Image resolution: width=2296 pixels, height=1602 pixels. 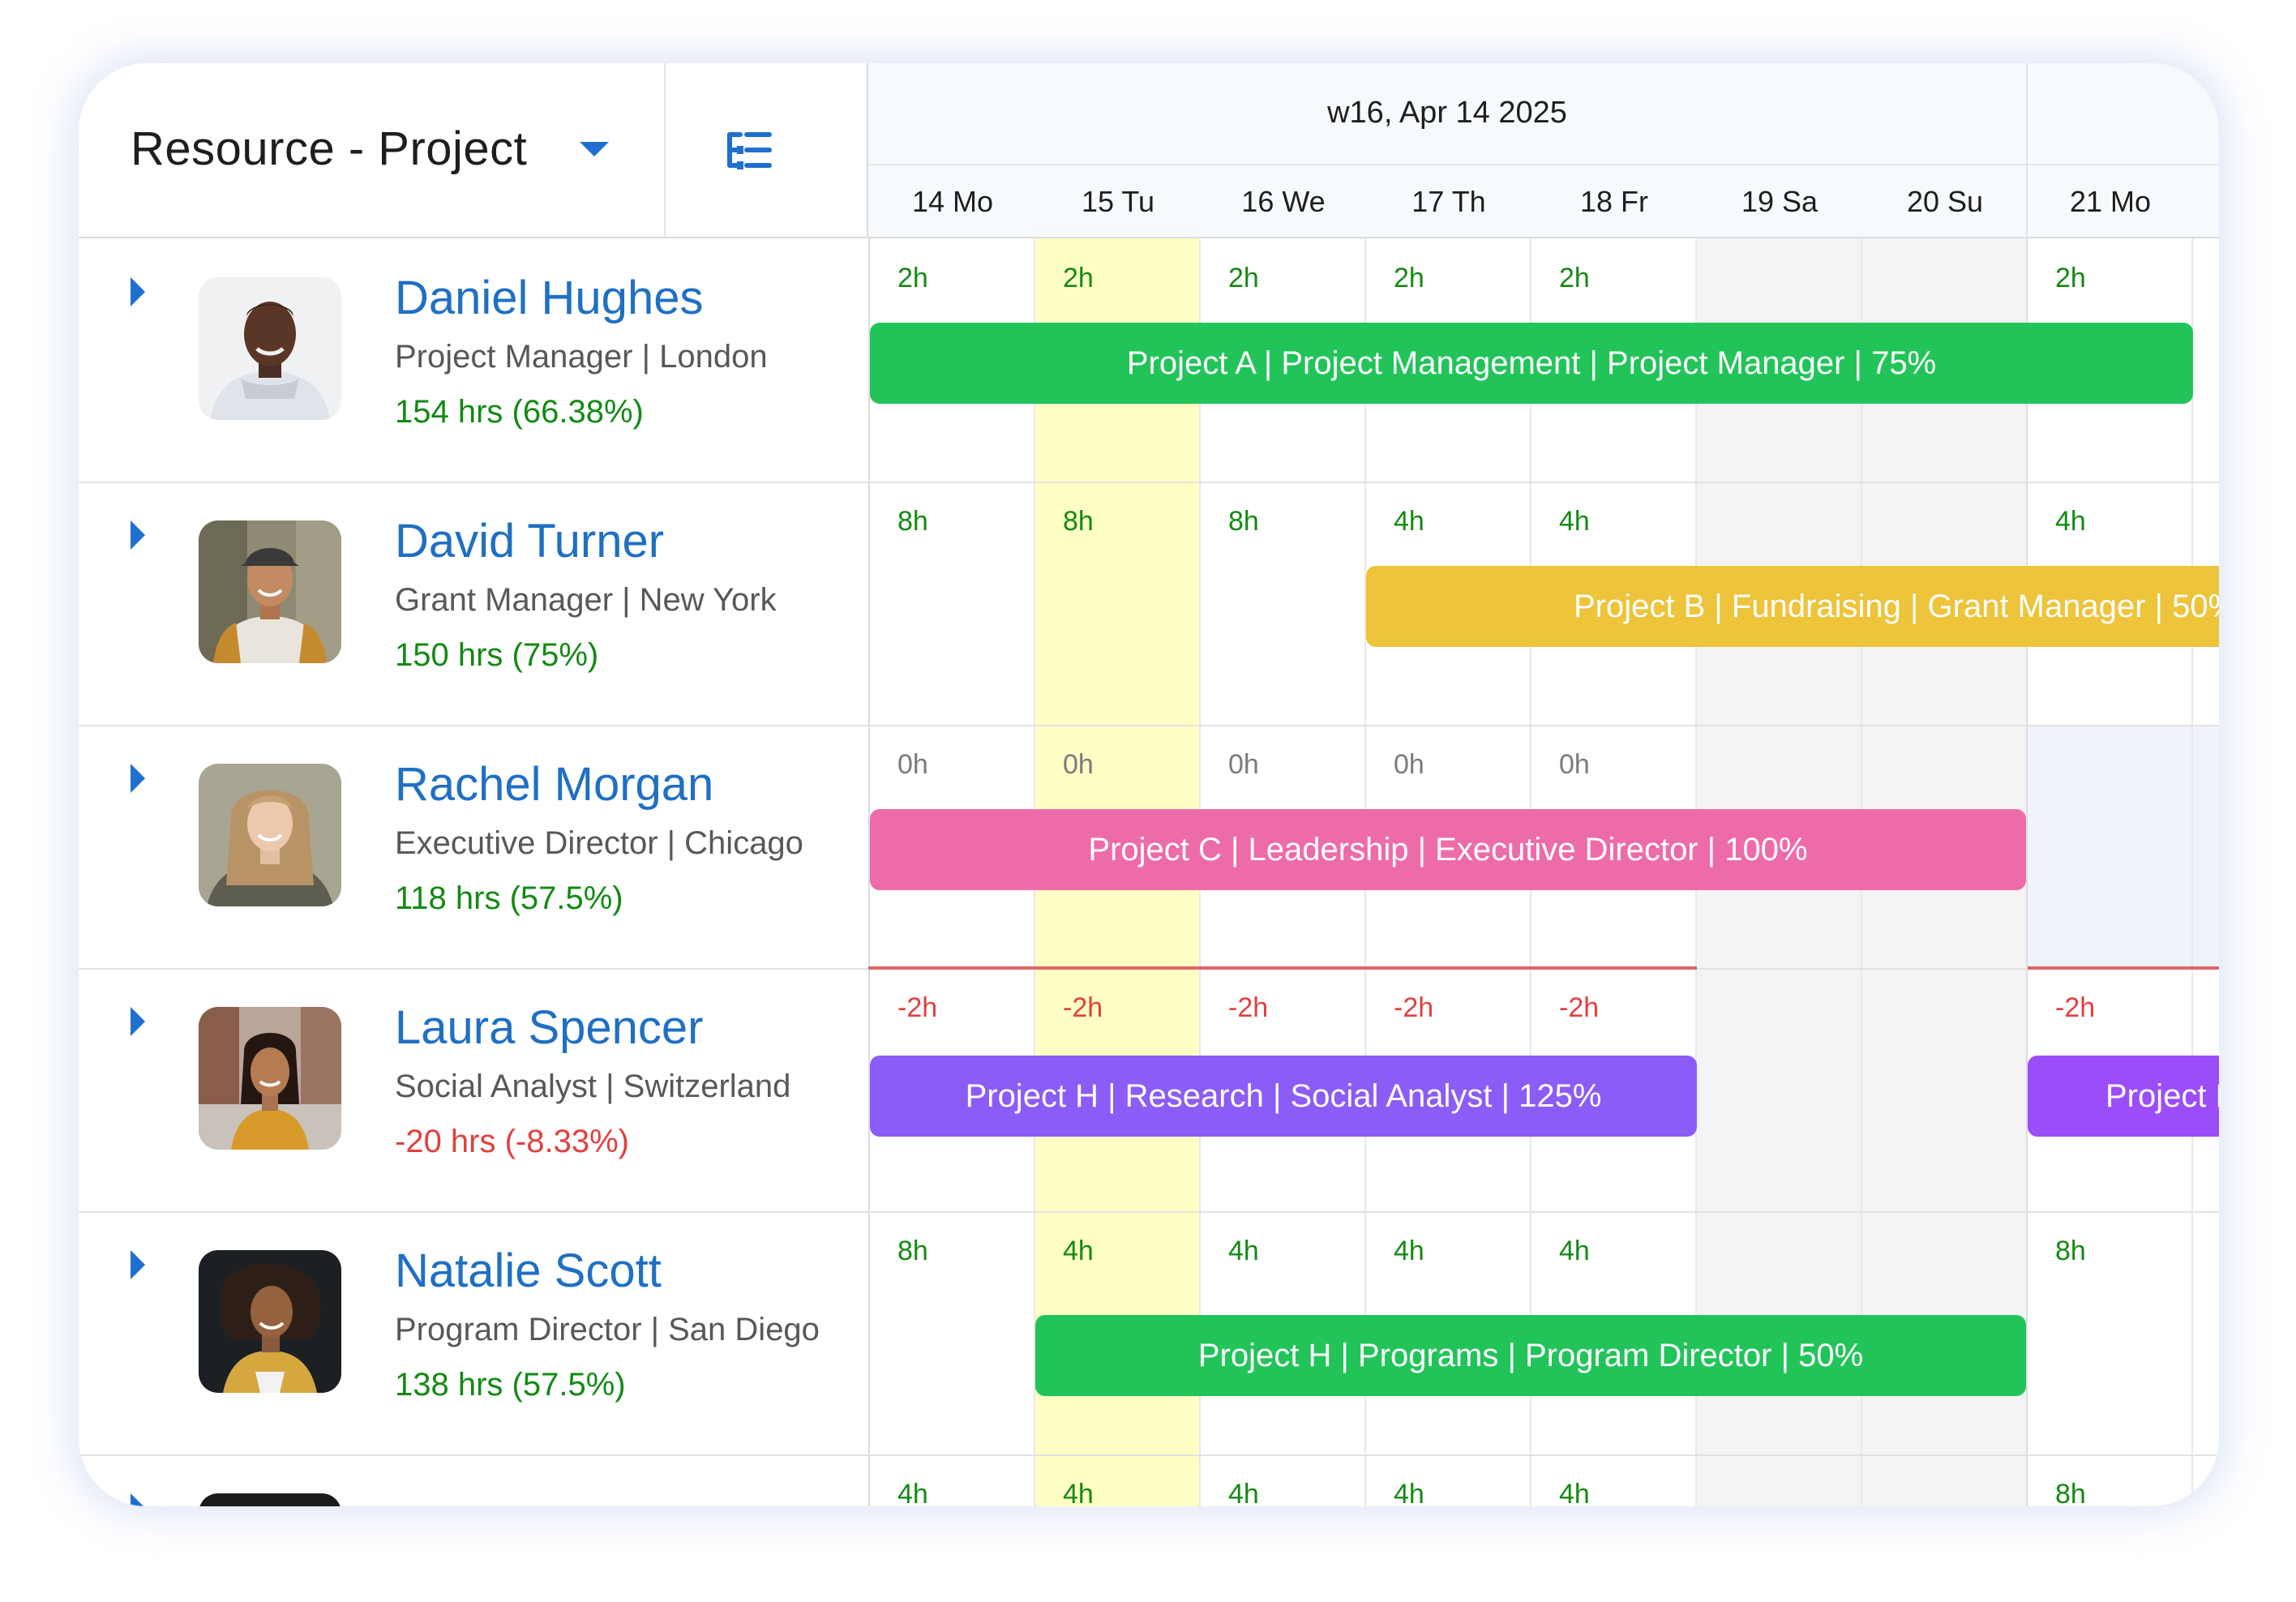 I want to click on resource-role: Social Analyst | Switzerland, so click(x=593, y=1086).